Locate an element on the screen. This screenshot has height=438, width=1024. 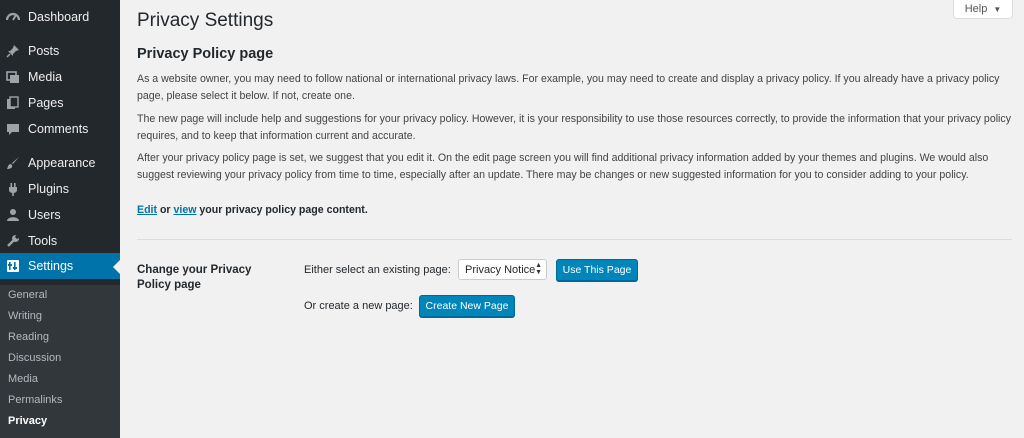
menu-item-appearance: Appearance is located at coordinates (60, 163).